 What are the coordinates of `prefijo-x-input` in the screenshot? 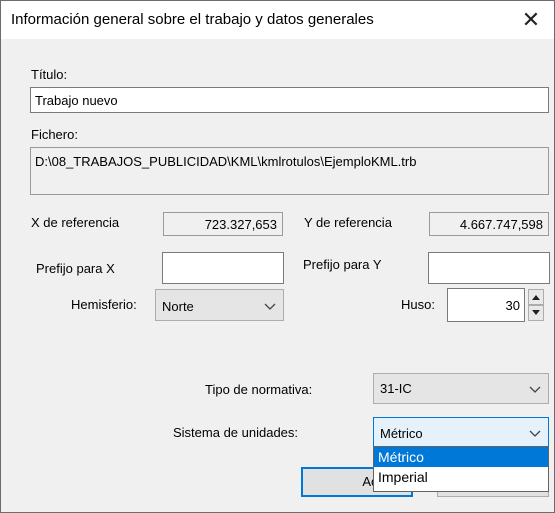 It's located at (223, 268).